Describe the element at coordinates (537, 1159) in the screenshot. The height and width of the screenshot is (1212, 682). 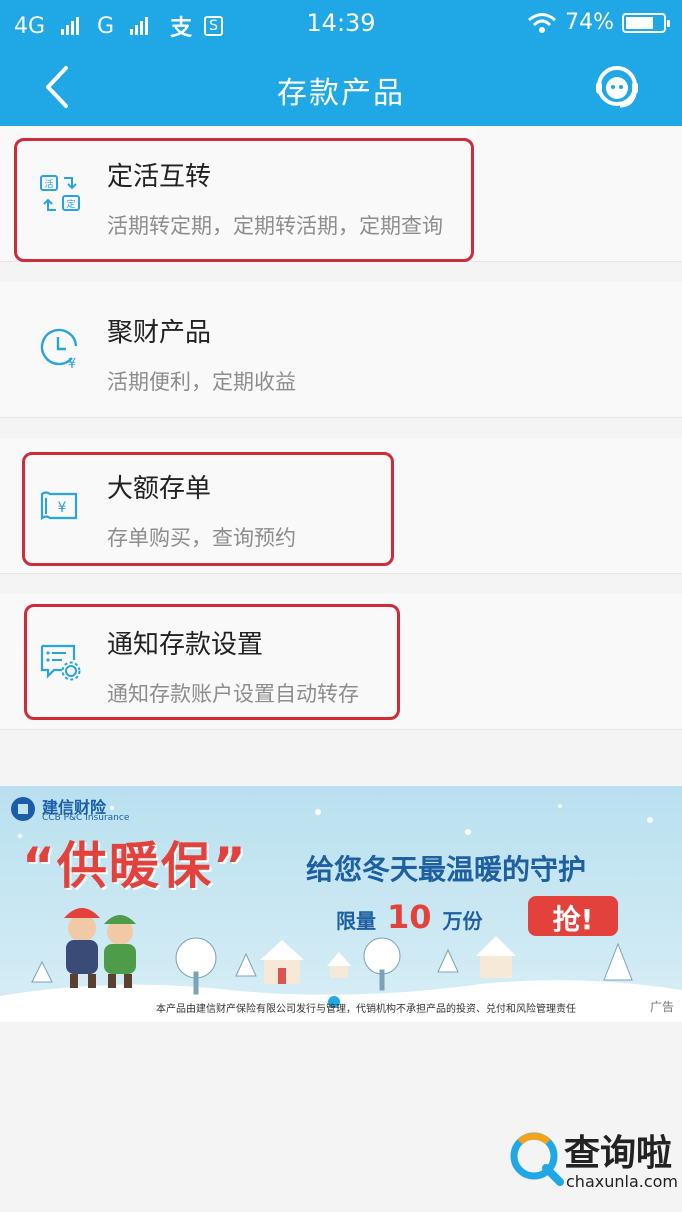
I see `search-logo-icon` at that location.